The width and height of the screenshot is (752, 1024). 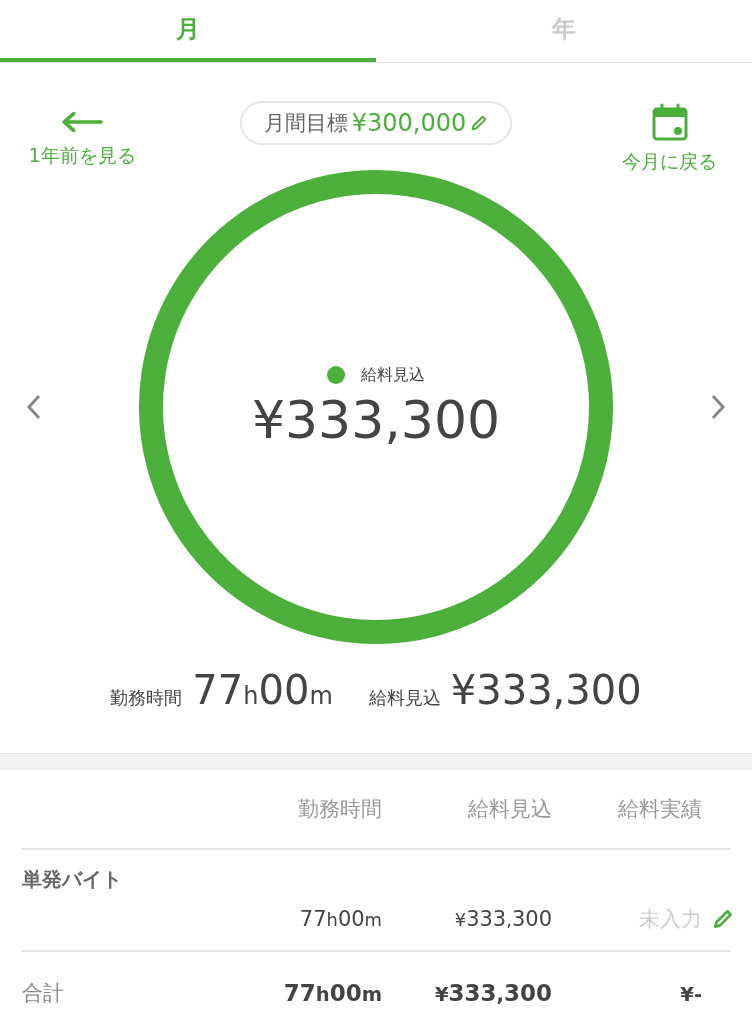 What do you see at coordinates (670, 162) in the screenshot?
I see `today-link: 今月に戻る` at bounding box center [670, 162].